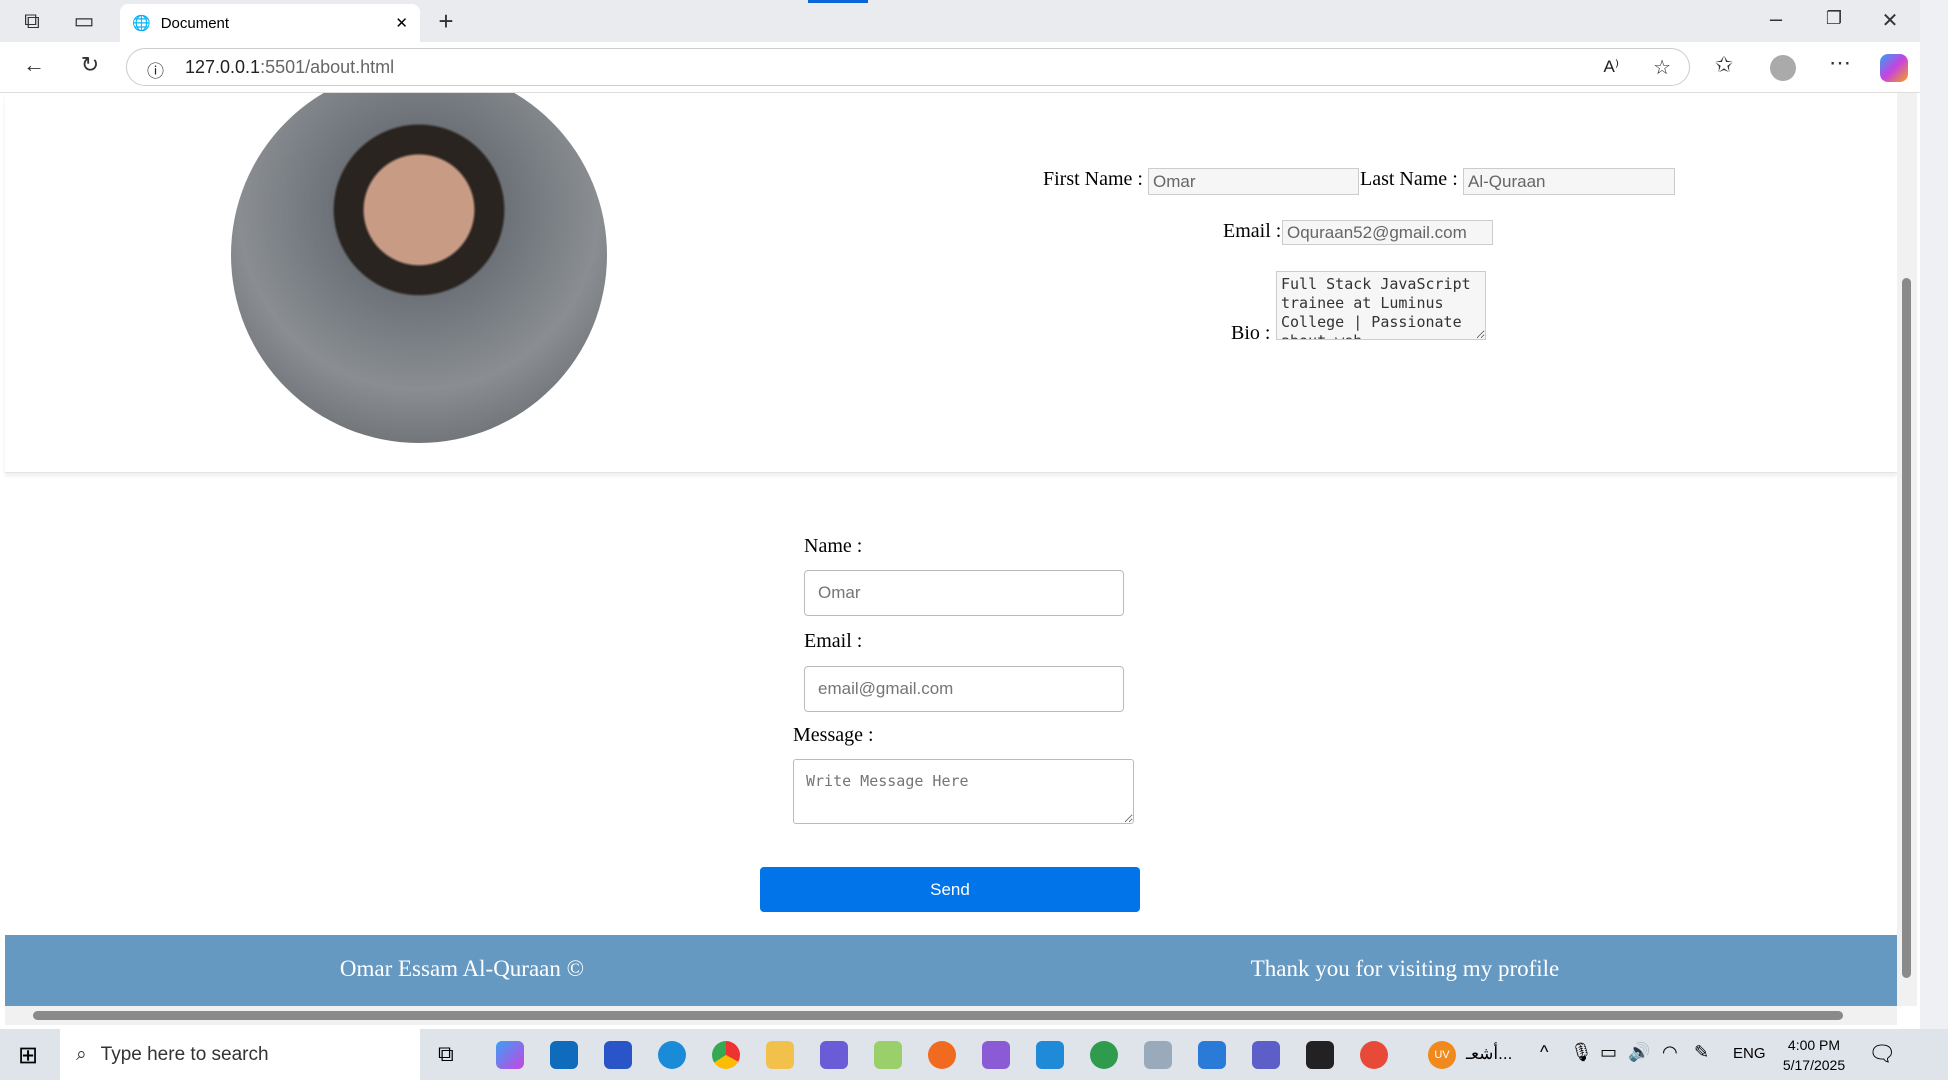  I want to click on workspaces-icon: ⧉, so click(32, 21).